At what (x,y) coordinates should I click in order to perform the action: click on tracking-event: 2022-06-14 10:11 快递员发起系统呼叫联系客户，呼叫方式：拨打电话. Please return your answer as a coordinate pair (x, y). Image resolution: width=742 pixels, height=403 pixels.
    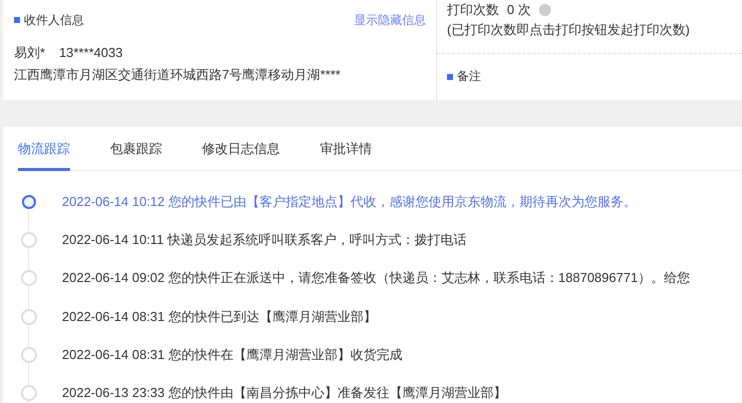
    Looking at the image, I should click on (264, 240).